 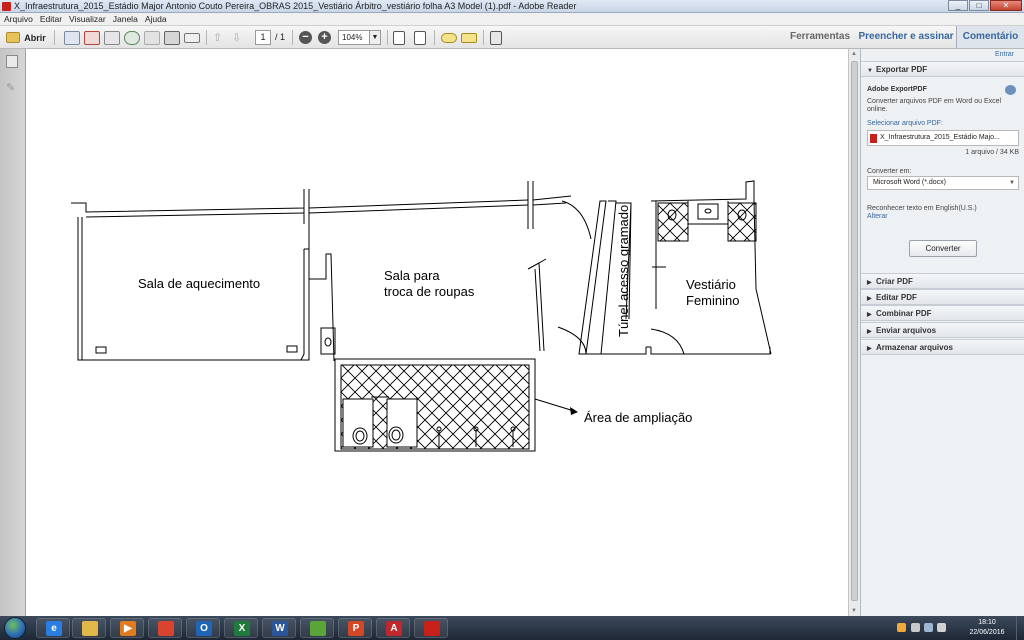 I want to click on menu-ajuda: Ajuda, so click(x=156, y=19).